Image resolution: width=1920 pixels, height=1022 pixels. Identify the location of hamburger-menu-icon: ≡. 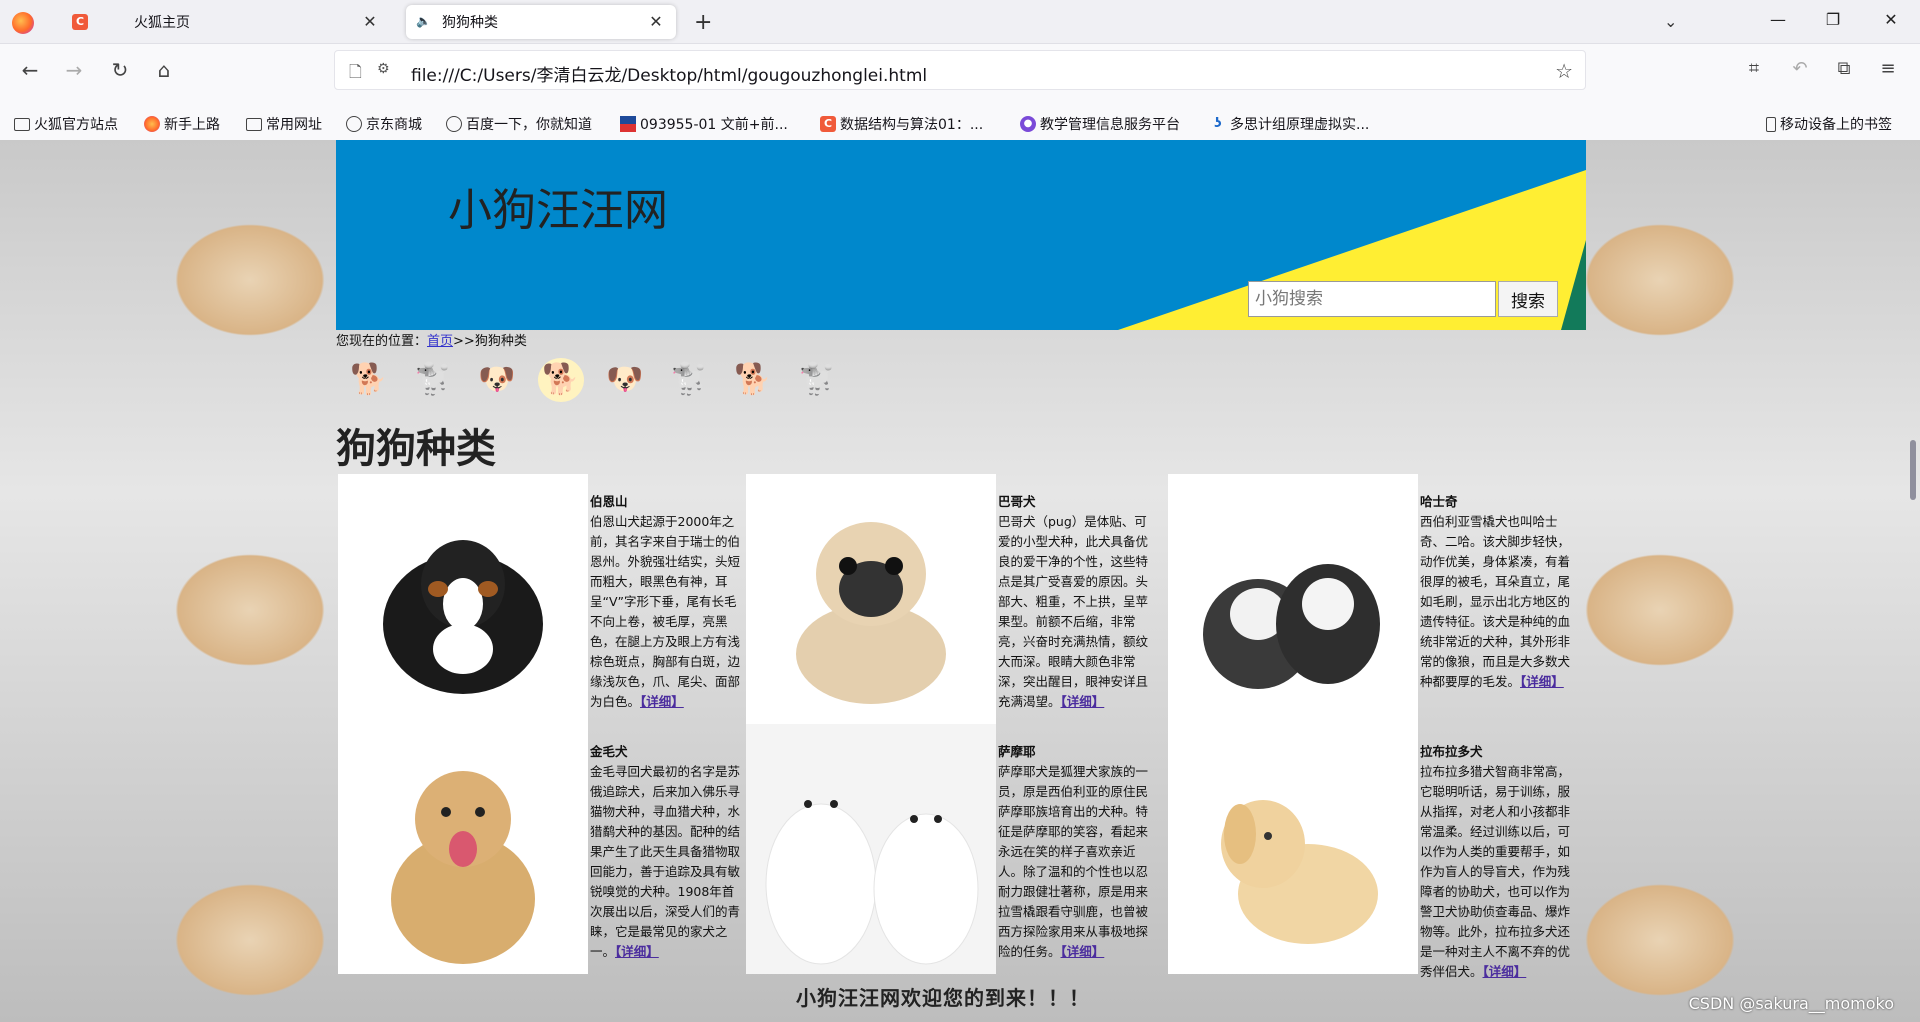
(1888, 68).